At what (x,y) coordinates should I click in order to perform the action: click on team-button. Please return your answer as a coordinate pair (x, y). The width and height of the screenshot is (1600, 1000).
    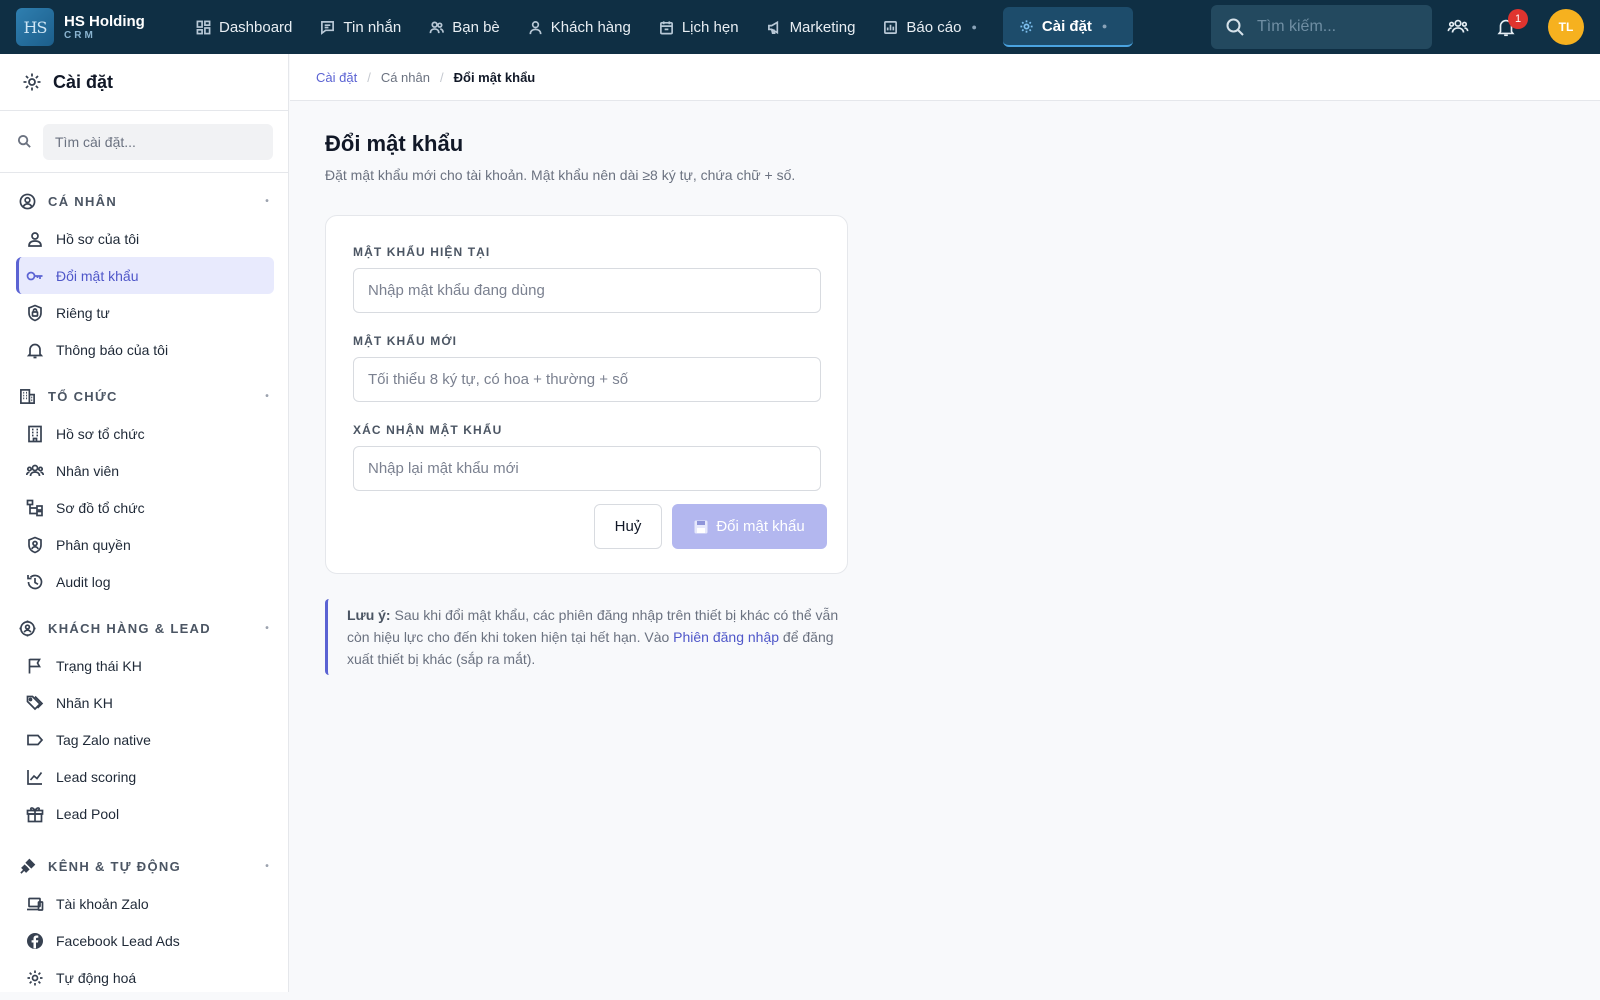
    Looking at the image, I should click on (1458, 27).